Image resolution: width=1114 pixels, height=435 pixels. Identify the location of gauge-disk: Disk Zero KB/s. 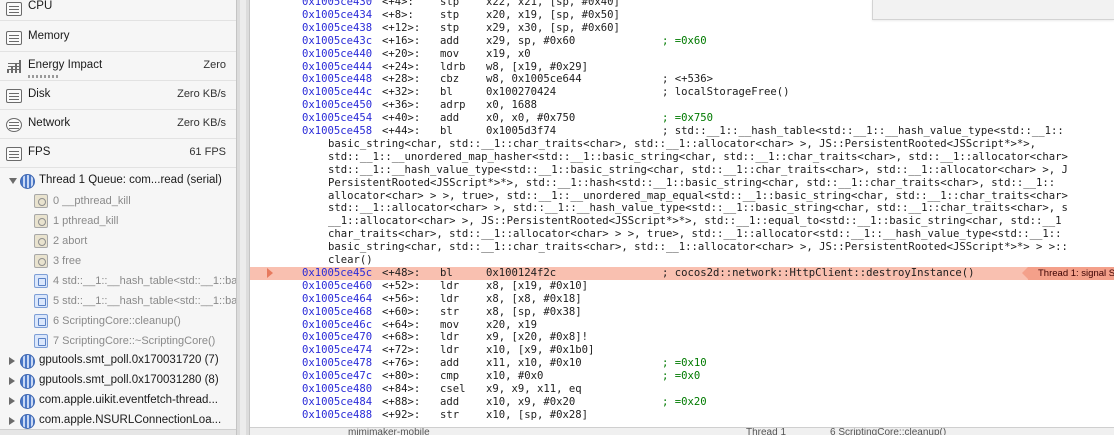
(118, 95).